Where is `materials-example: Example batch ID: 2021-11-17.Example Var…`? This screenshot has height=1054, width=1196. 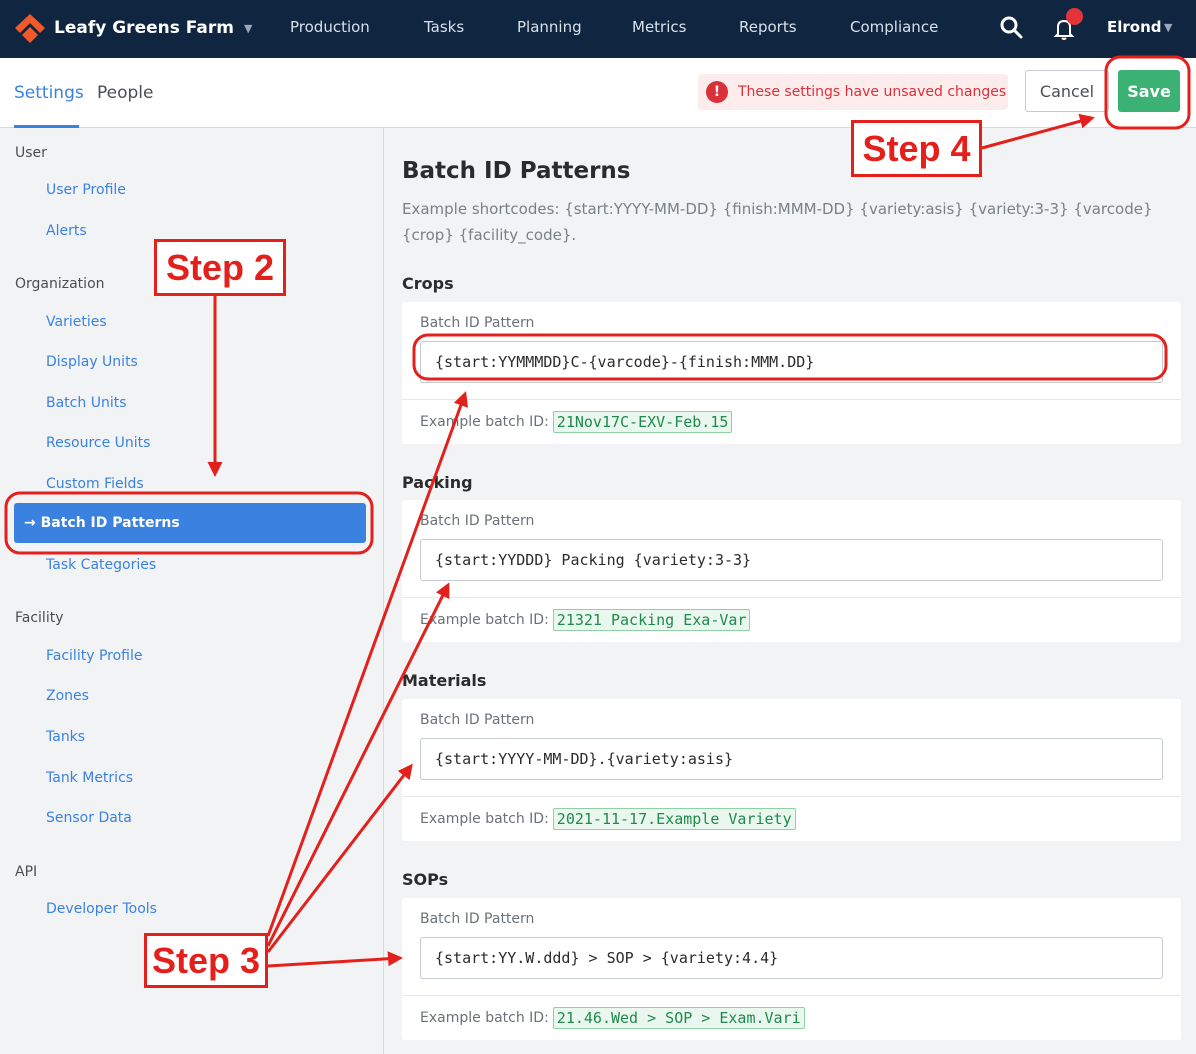 materials-example: Example batch ID: 2021-11-17.Example Var… is located at coordinates (608, 819).